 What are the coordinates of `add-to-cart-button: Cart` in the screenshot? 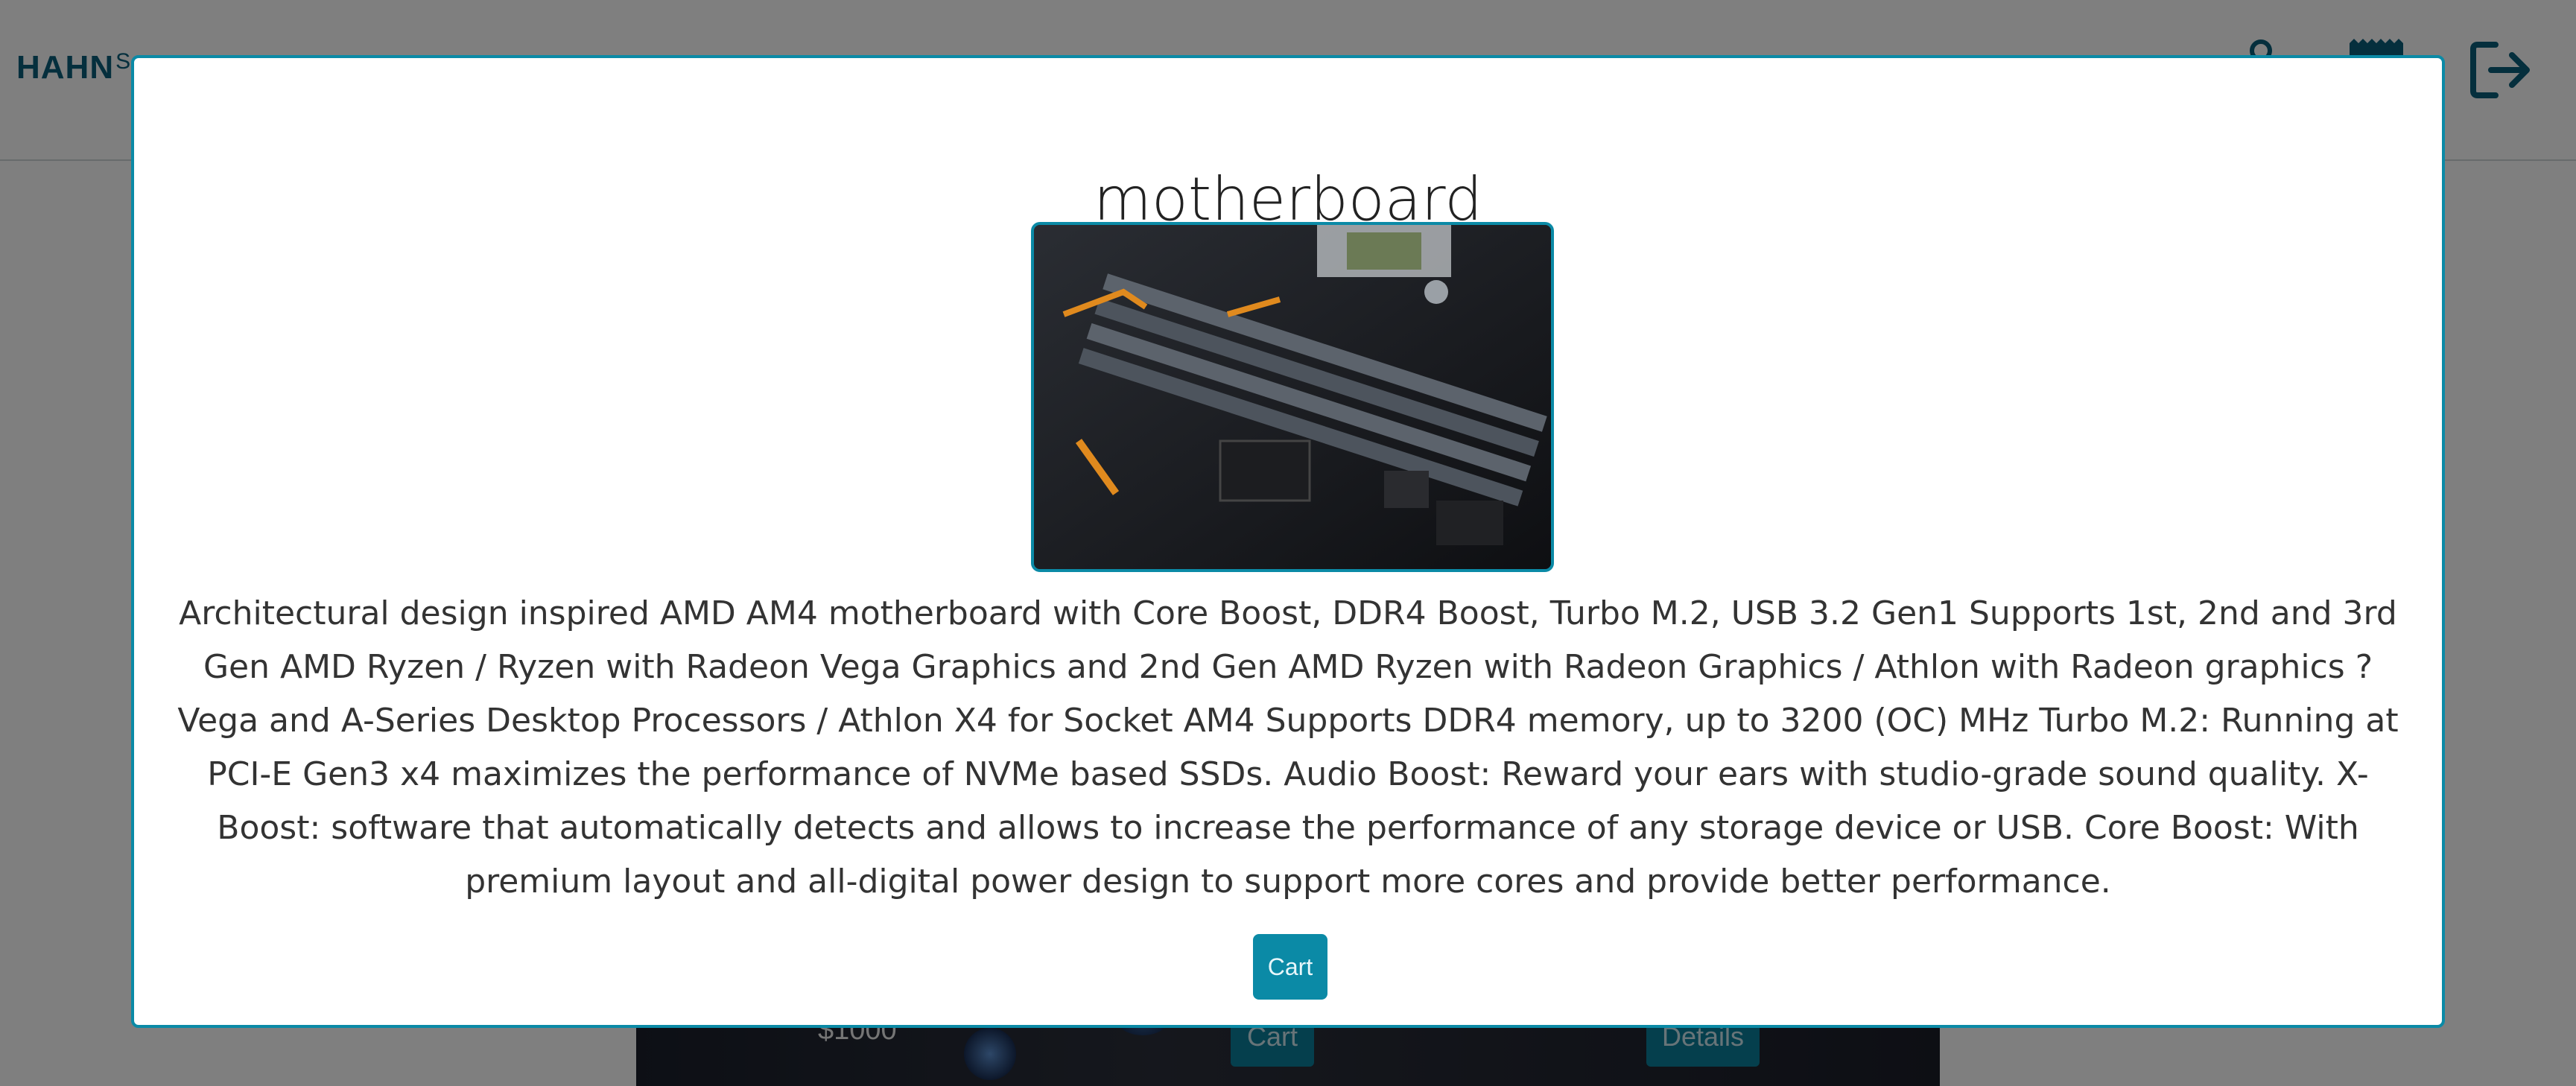 It's located at (1290, 967).